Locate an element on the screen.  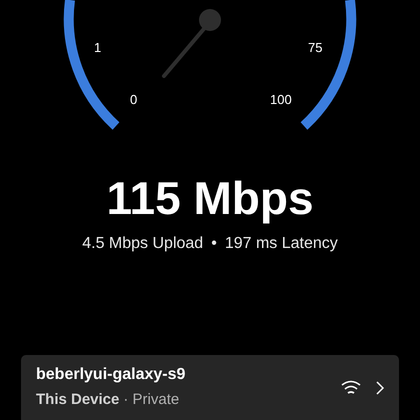
gauge-label: 0 is located at coordinates (134, 100).